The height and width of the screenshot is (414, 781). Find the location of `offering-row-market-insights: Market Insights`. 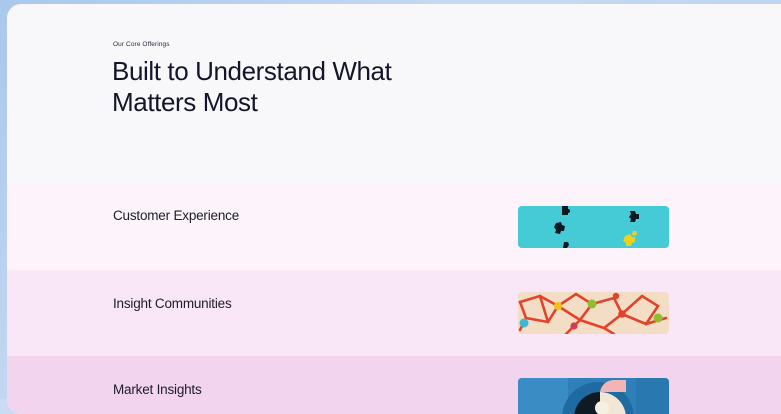

offering-row-market-insights: Market Insights is located at coordinates (394, 385).